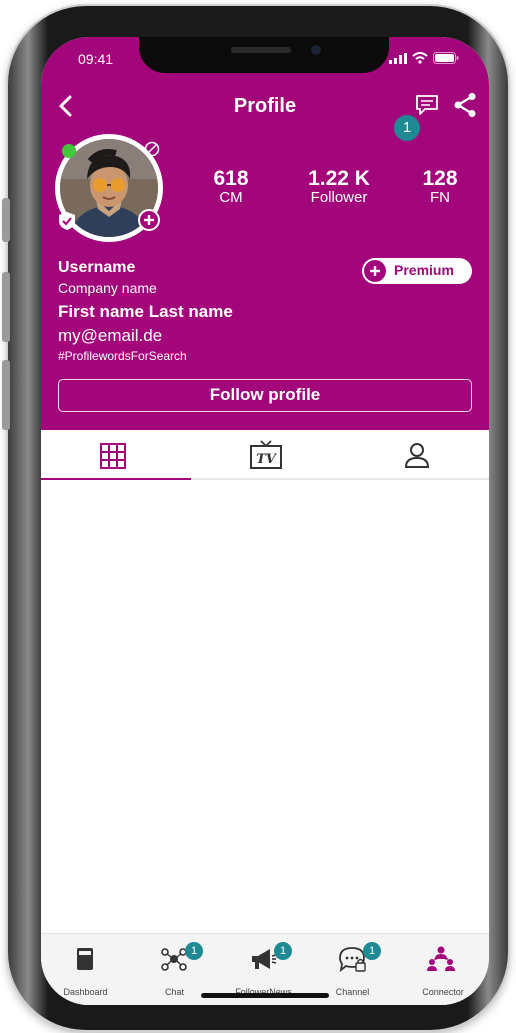 The width and height of the screenshot is (516, 1033). What do you see at coordinates (339, 197) in the screenshot?
I see `stat-label: Follower` at bounding box center [339, 197].